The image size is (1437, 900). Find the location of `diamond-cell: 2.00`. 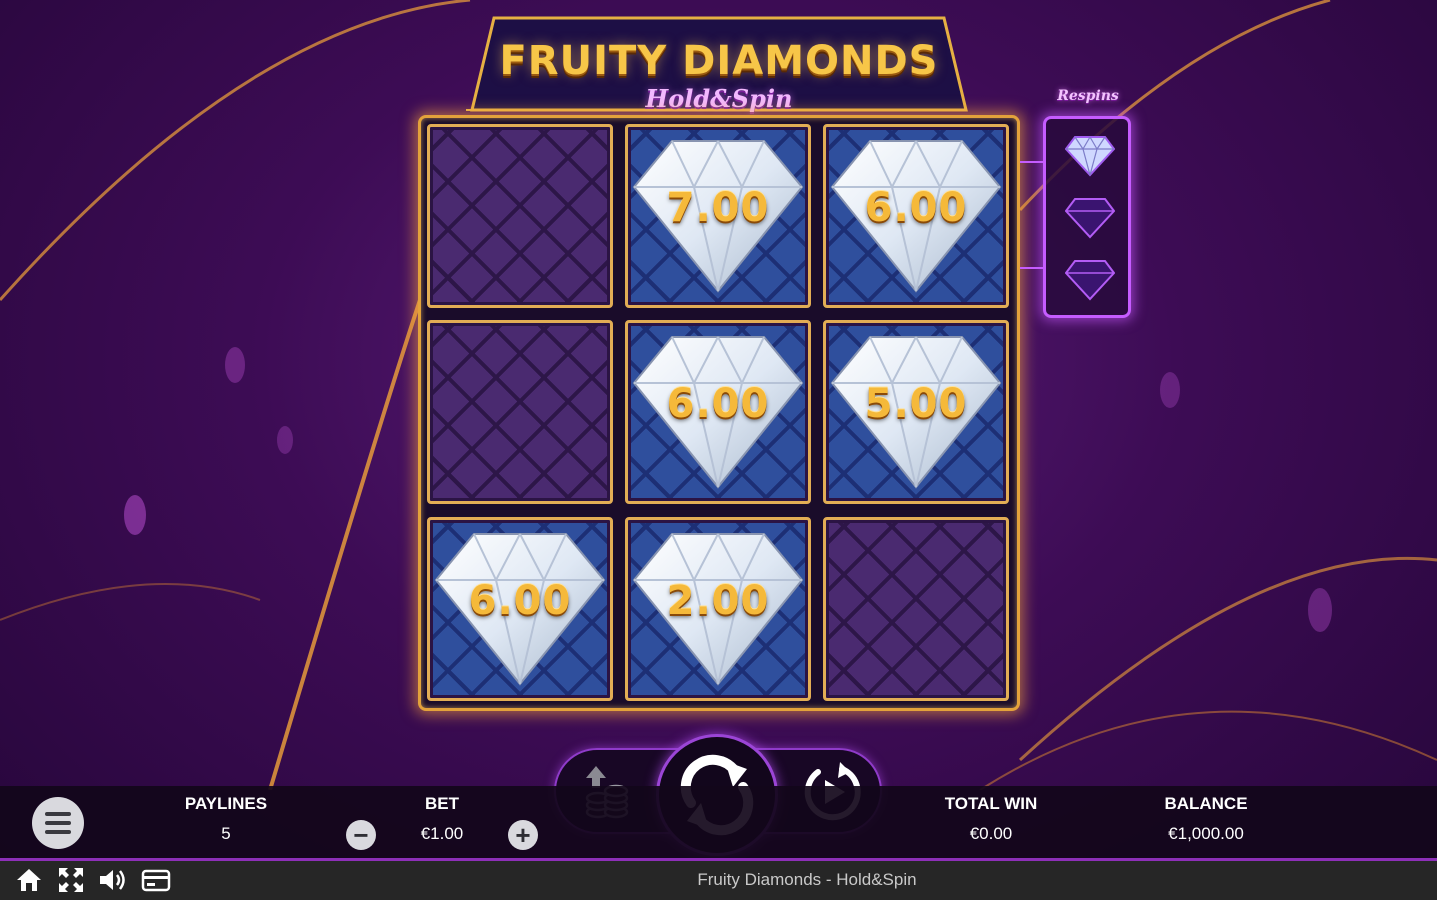

diamond-cell: 2.00 is located at coordinates (718, 609).